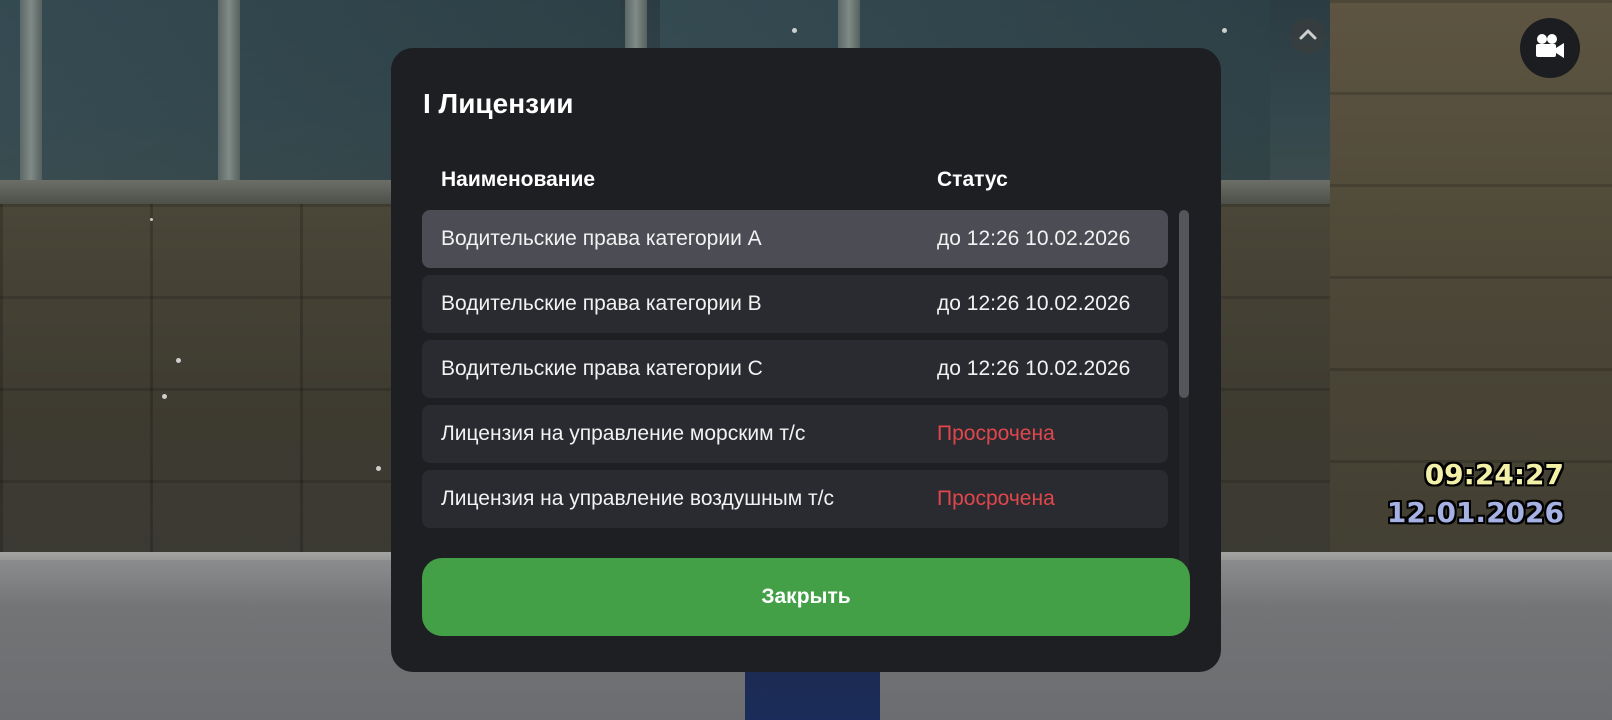 This screenshot has width=1612, height=720. What do you see at coordinates (518, 179) in the screenshot?
I see `column-header-name: Наименование` at bounding box center [518, 179].